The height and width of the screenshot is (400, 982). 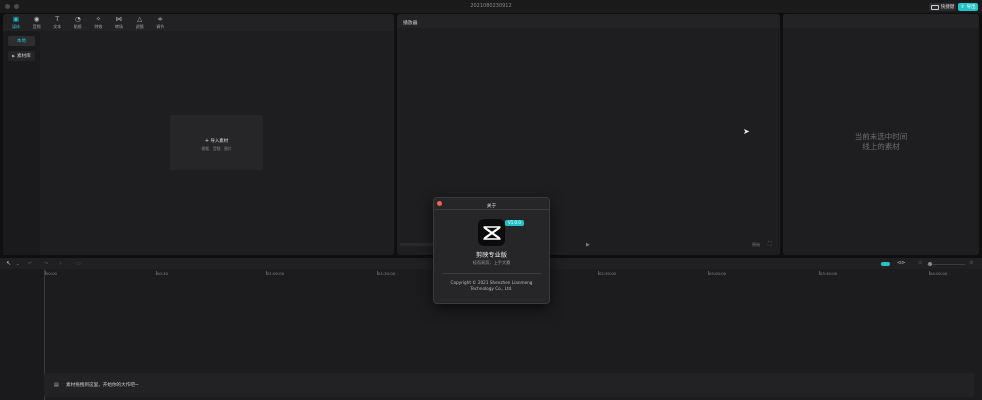 I want to click on timeline-tick: 03:00:00, so click(x=717, y=273).